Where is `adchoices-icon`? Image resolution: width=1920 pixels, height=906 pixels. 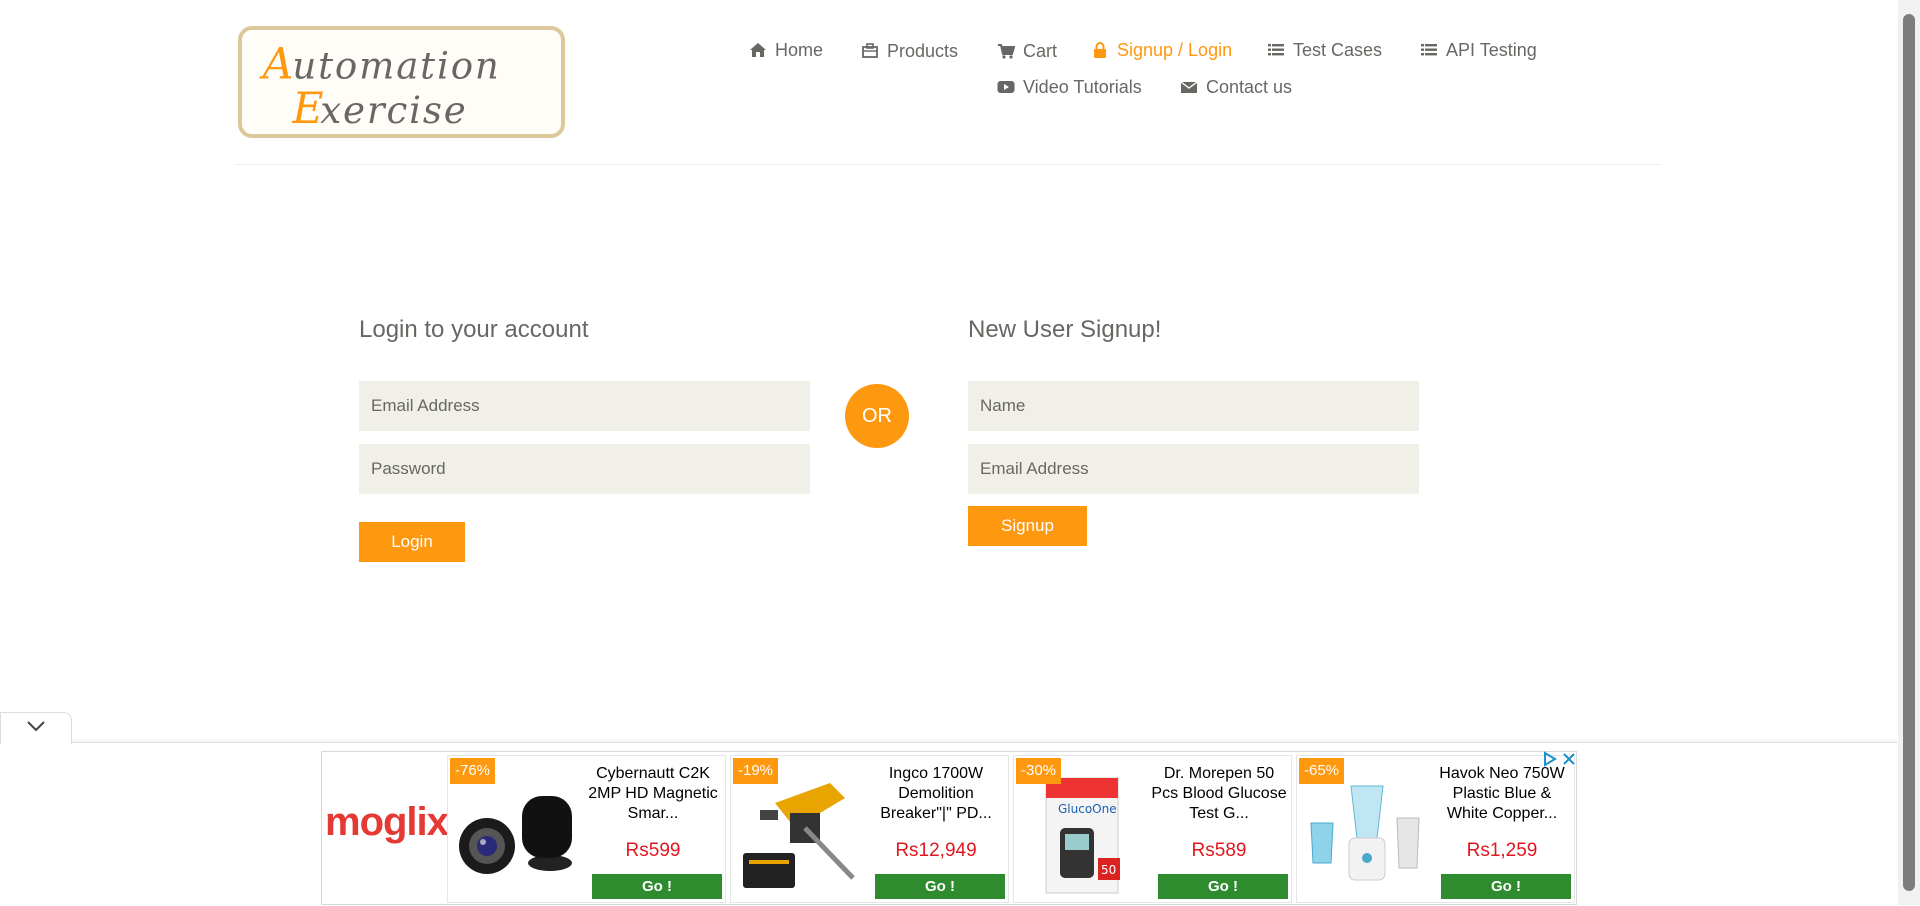
adchoices-icon is located at coordinates (1550, 761).